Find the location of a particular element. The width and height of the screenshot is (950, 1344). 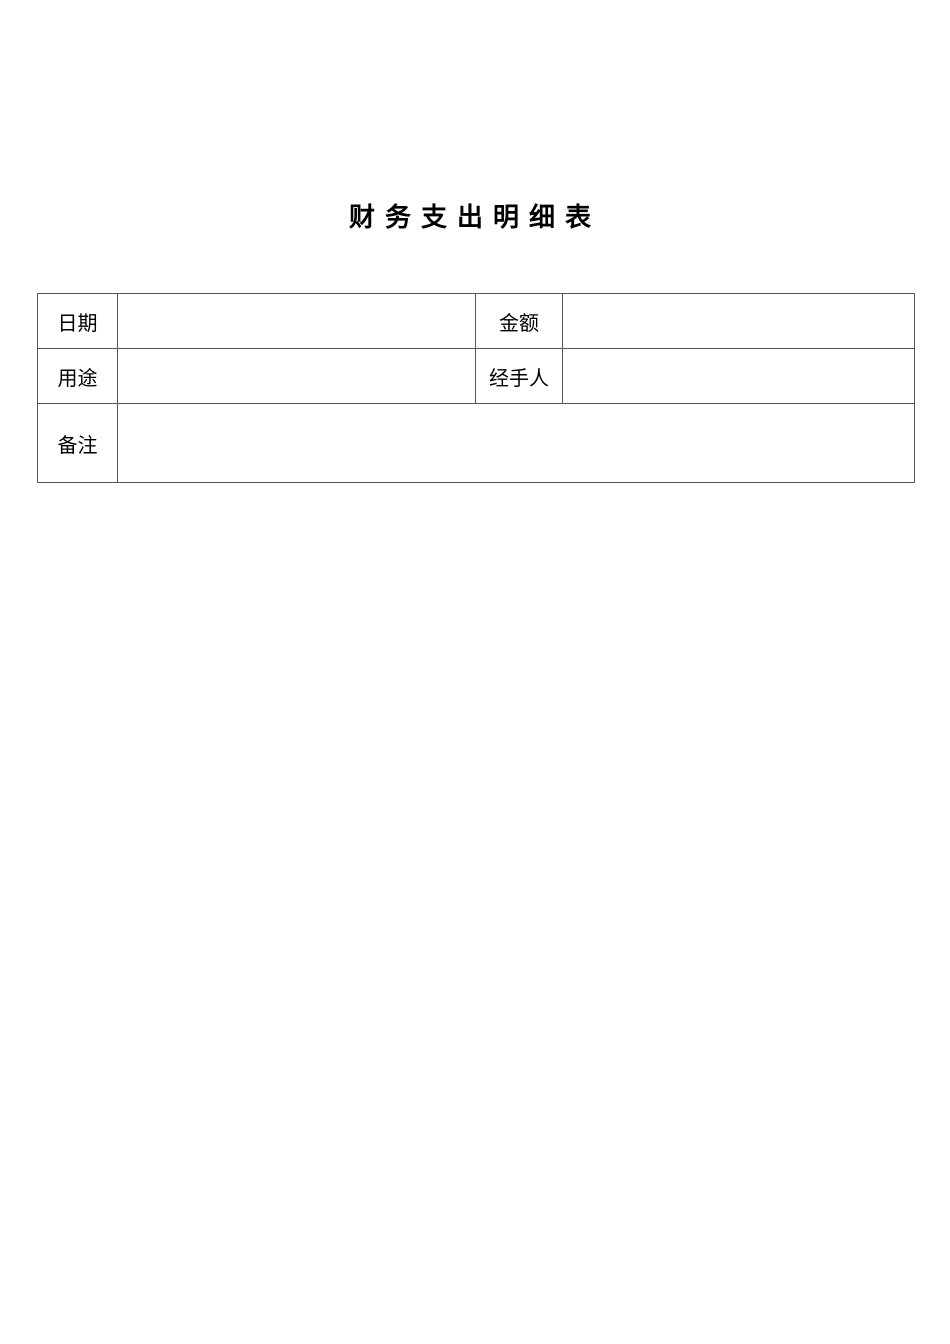

purpose-label: 用途 is located at coordinates (77, 376).